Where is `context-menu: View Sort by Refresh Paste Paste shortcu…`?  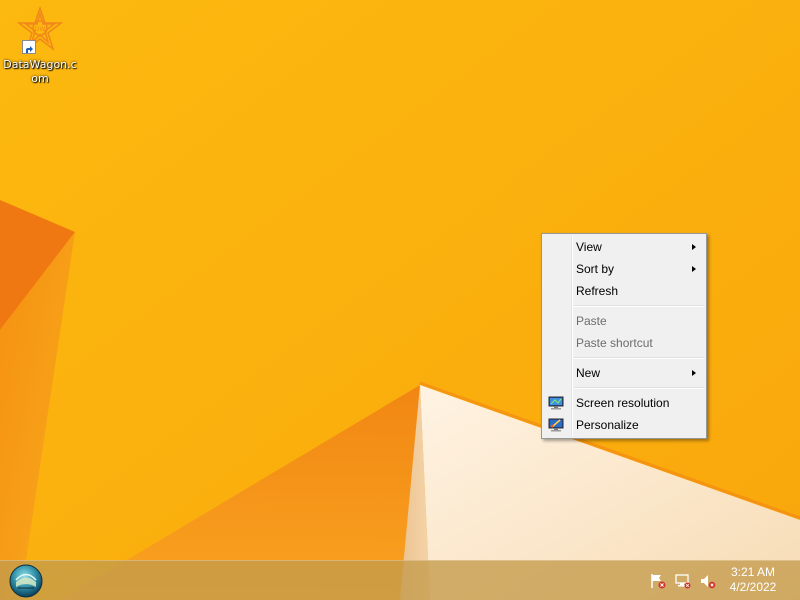
context-menu: View Sort by Refresh Paste Paste shortcu… is located at coordinates (624, 336).